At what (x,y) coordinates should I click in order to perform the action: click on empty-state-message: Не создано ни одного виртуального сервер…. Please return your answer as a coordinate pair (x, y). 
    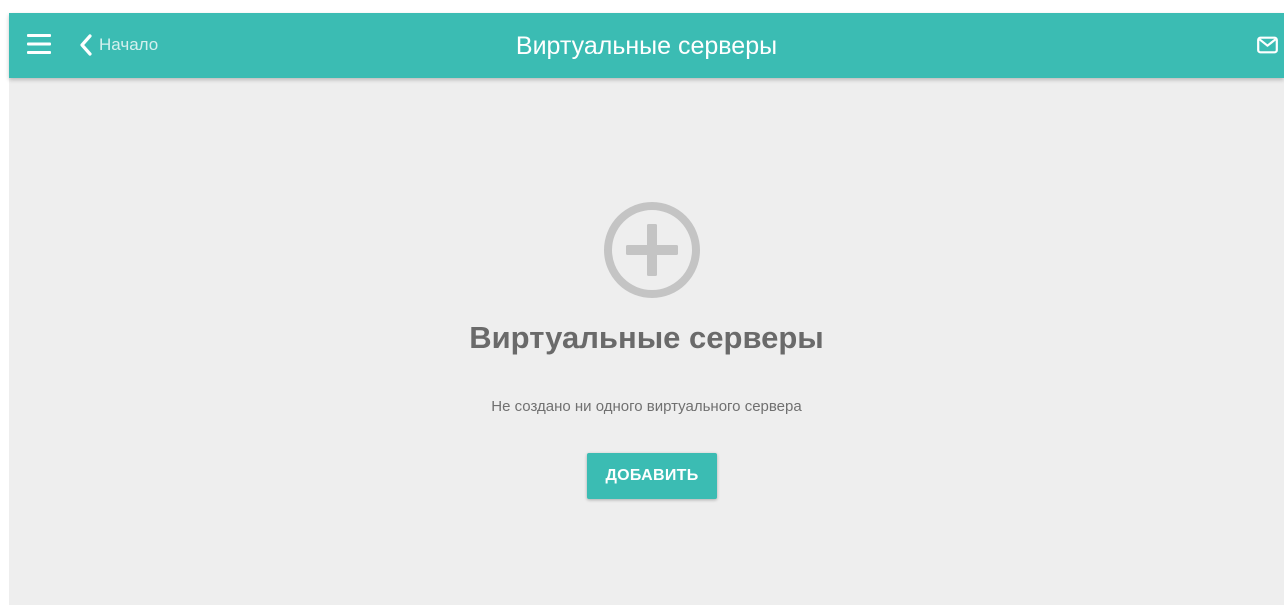
    Looking at the image, I should click on (646, 406).